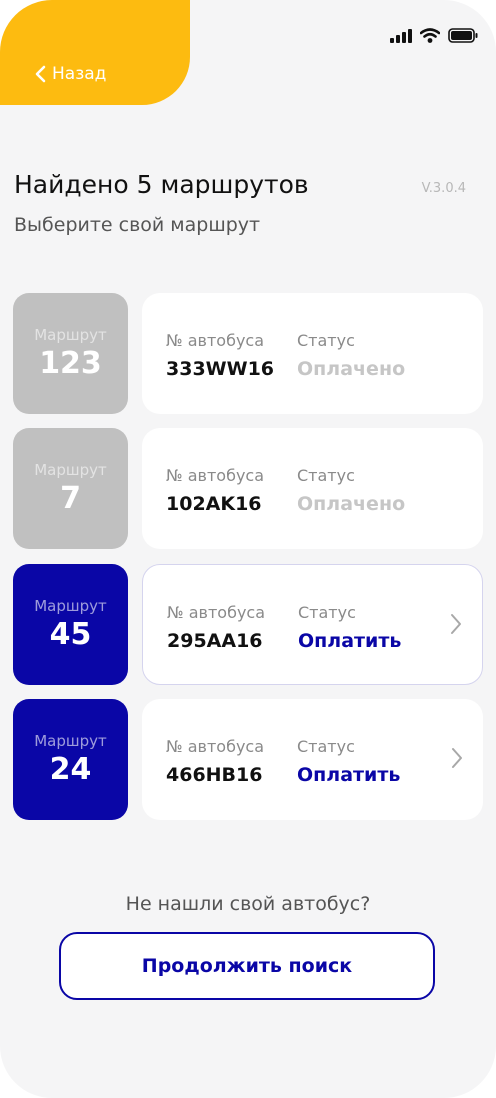 The width and height of the screenshot is (496, 1098). What do you see at coordinates (312, 759) in the screenshot?
I see `route-card: № автобуса Статус 466HB16 Оплатить` at bounding box center [312, 759].